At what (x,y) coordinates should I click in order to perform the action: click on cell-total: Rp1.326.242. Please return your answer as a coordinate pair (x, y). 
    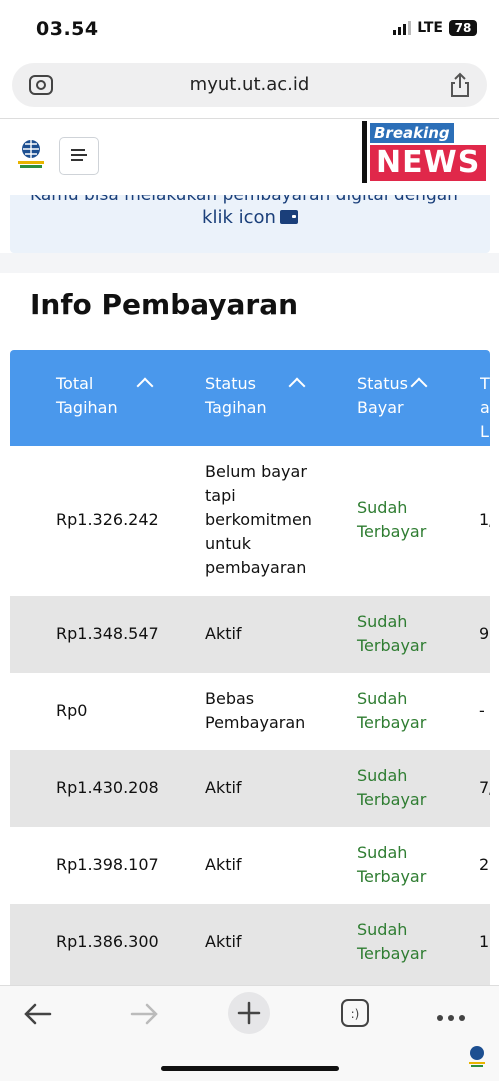
    Looking at the image, I should click on (107, 519).